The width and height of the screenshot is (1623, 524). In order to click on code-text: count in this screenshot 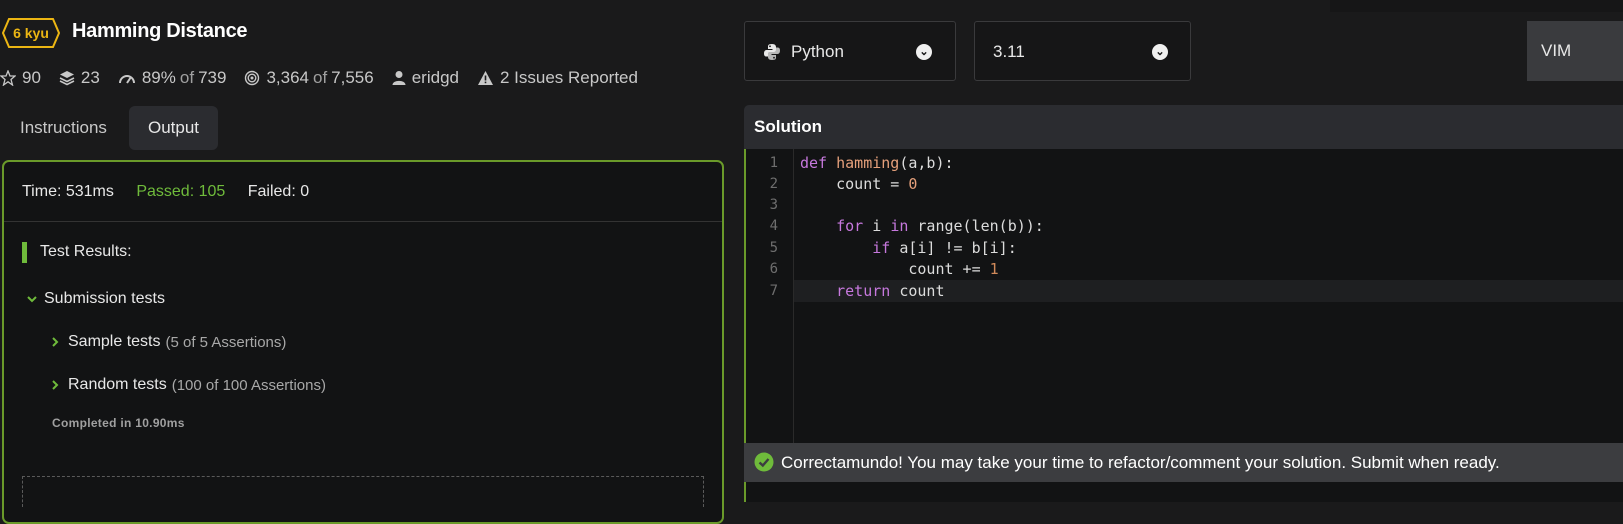, I will do `click(917, 291)`.